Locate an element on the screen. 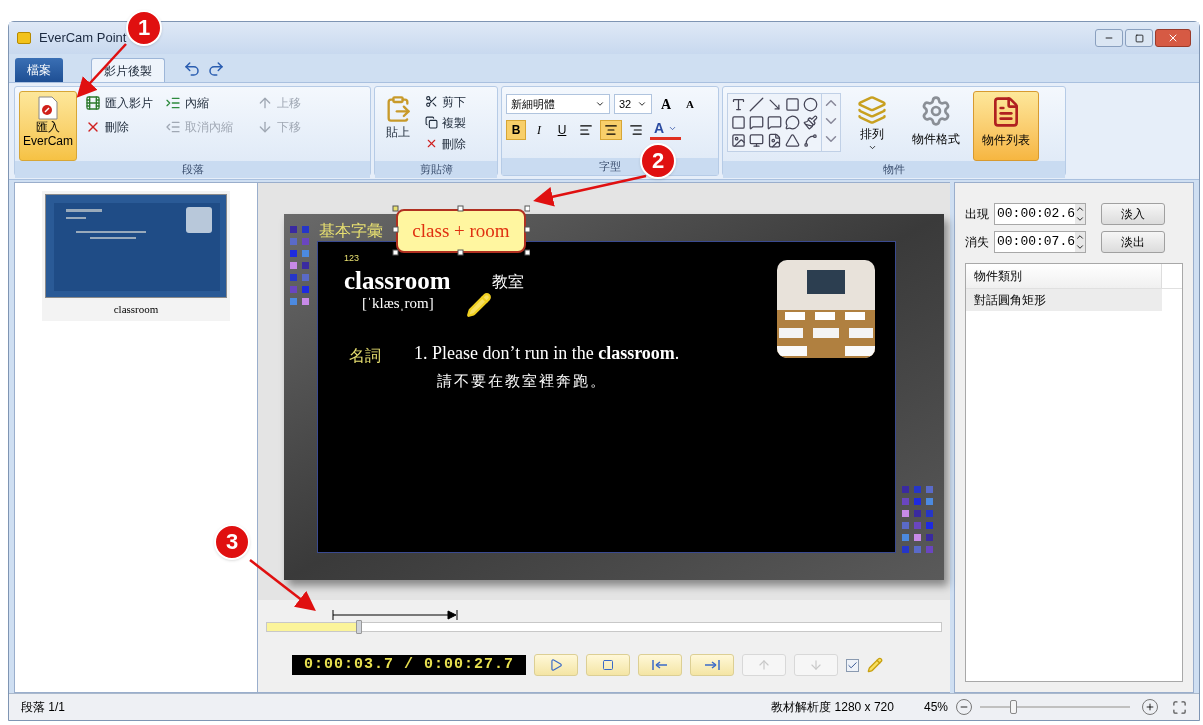 This screenshot has height=725, width=1203. file-tab: 檔案 is located at coordinates (39, 70).